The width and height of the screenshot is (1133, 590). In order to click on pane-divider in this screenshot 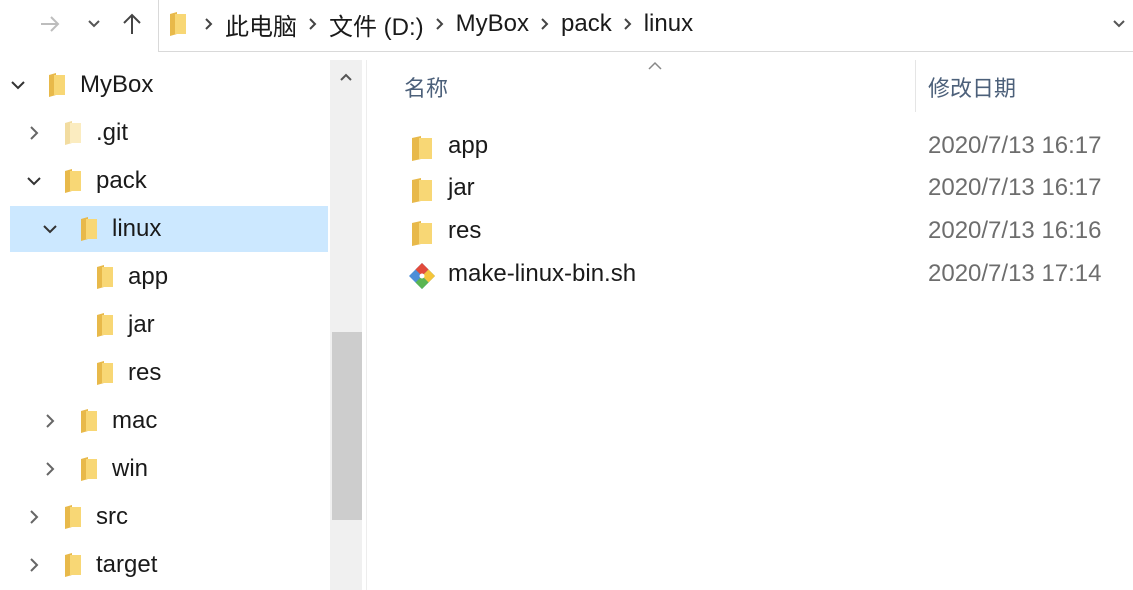, I will do `click(366, 325)`.